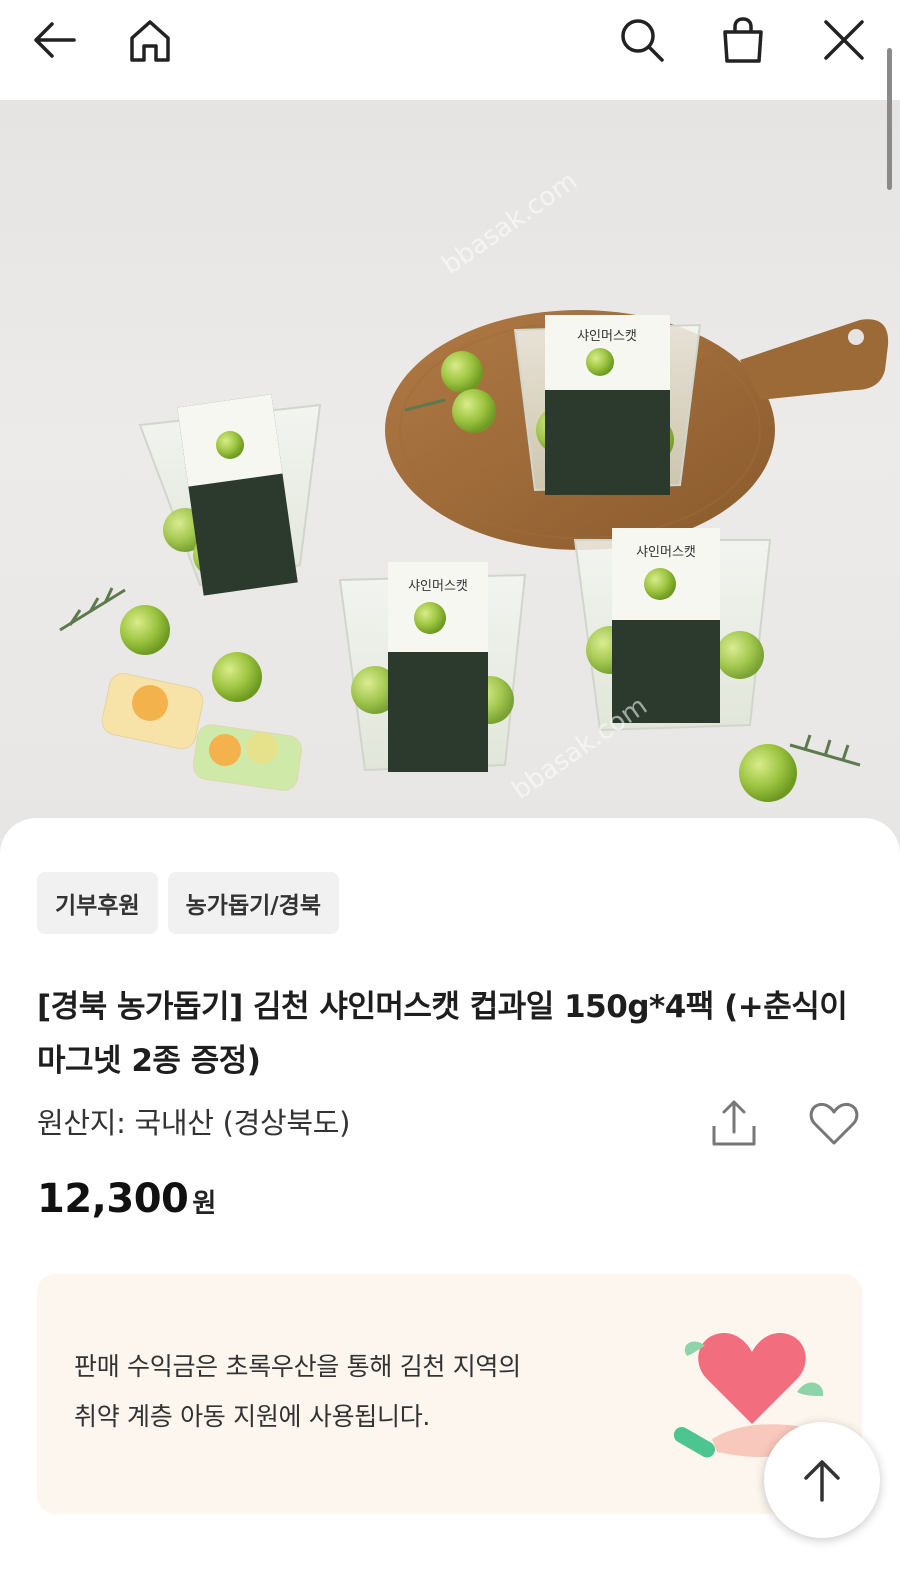 This screenshot has width=900, height=1570. What do you see at coordinates (113, 1199) in the screenshot?
I see `price-amount: 12,300` at bounding box center [113, 1199].